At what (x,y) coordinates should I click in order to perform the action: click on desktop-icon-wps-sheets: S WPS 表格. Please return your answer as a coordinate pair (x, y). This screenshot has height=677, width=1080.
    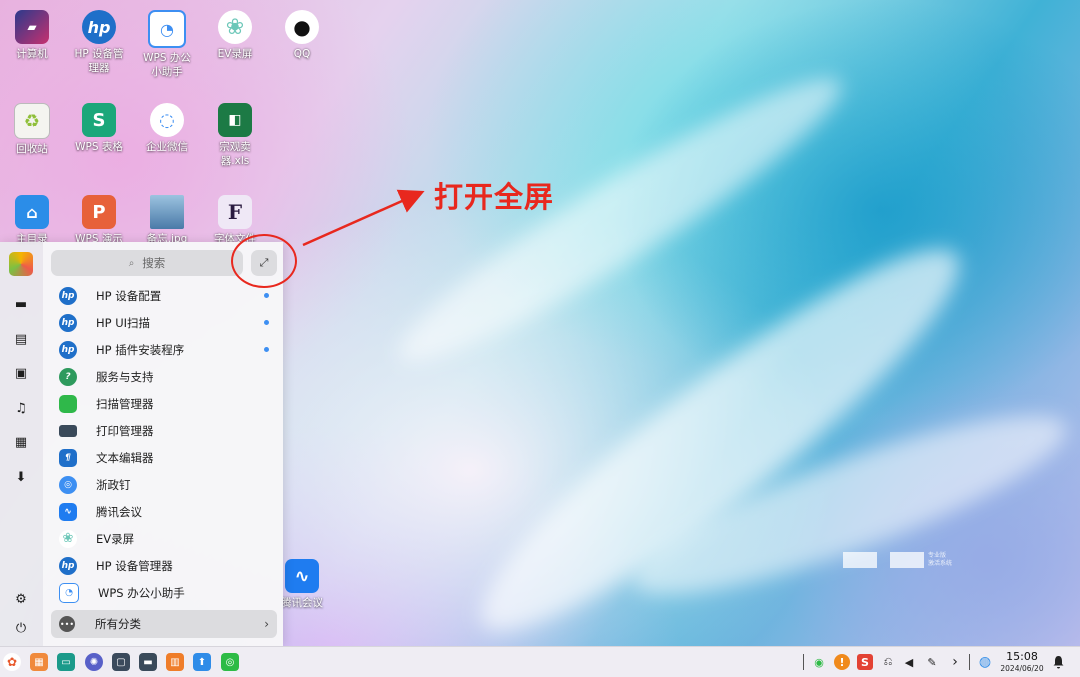
    Looking at the image, I should click on (99, 128).